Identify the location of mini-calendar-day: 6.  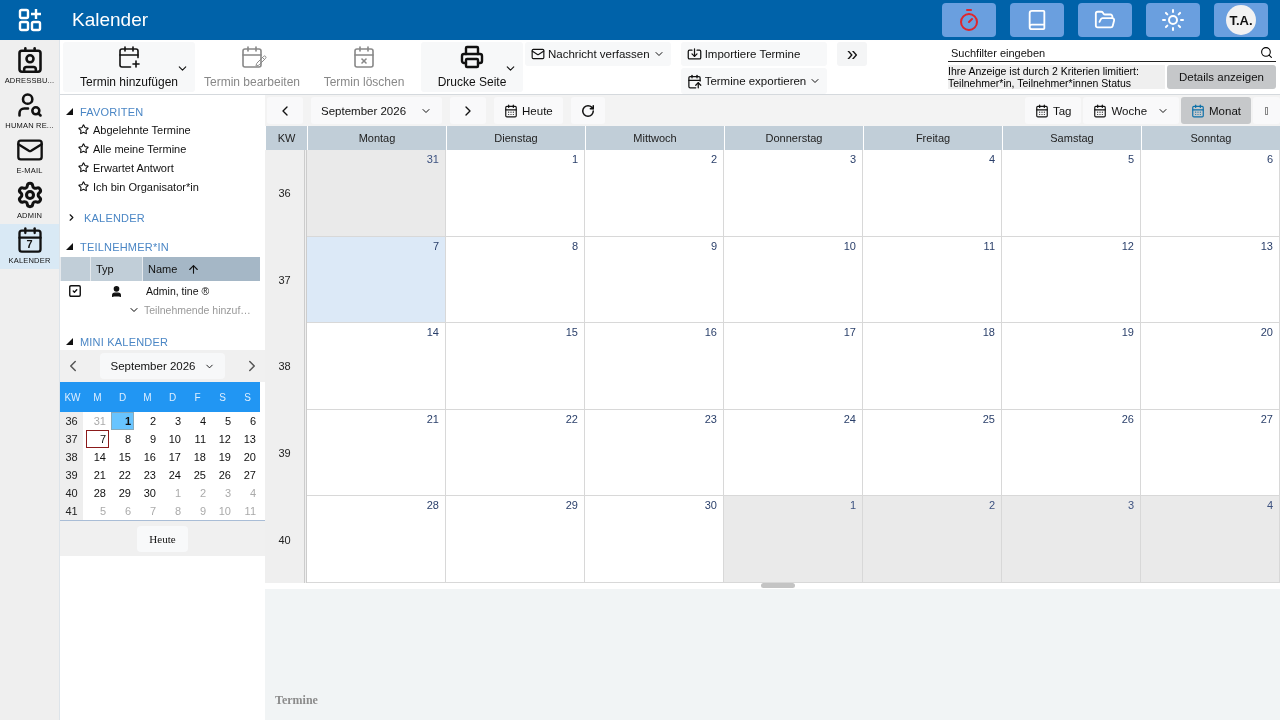
(247, 421).